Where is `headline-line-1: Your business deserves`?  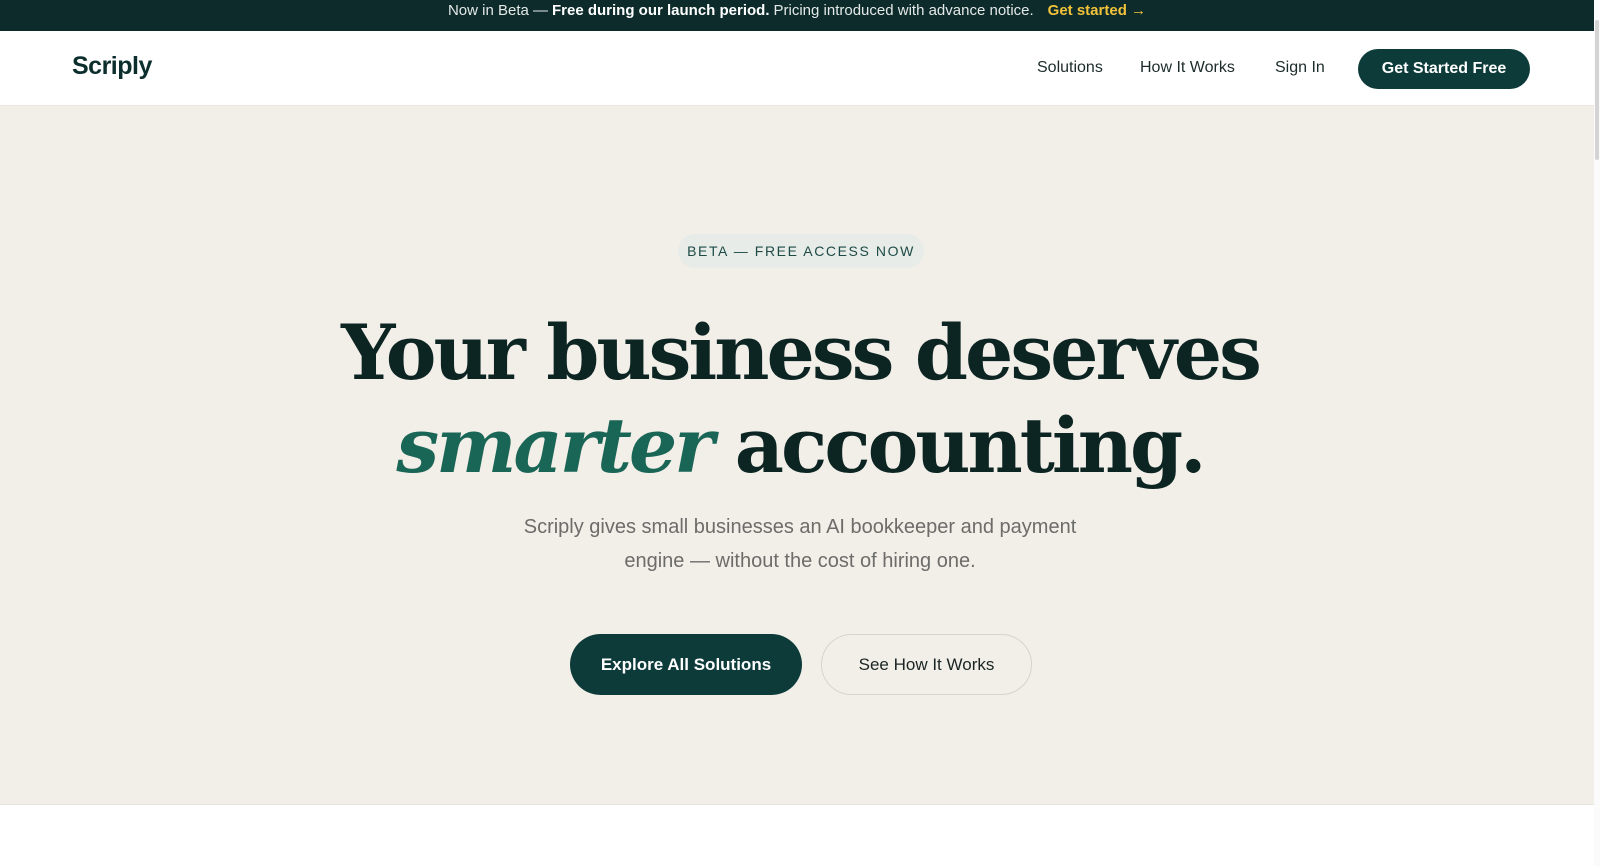
headline-line-1: Your business deserves is located at coordinates (801, 352).